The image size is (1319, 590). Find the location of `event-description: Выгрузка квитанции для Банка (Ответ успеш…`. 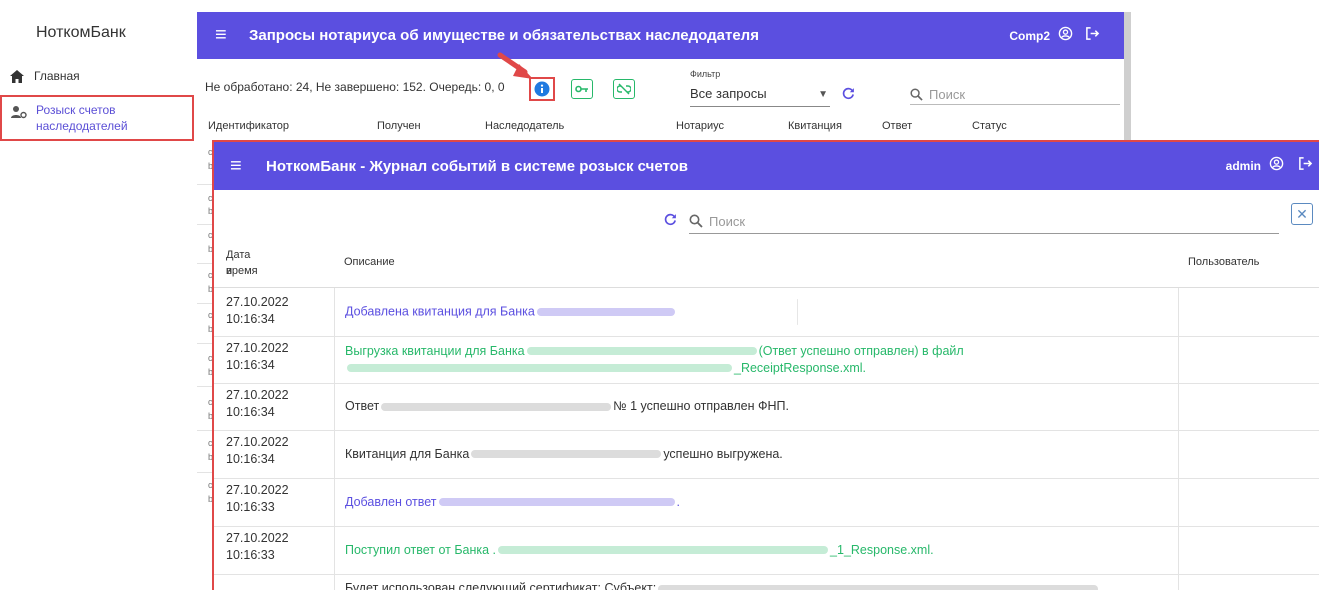

event-description: Выгрузка квитанции для Банка (Ответ успеш… is located at coordinates (814, 359).